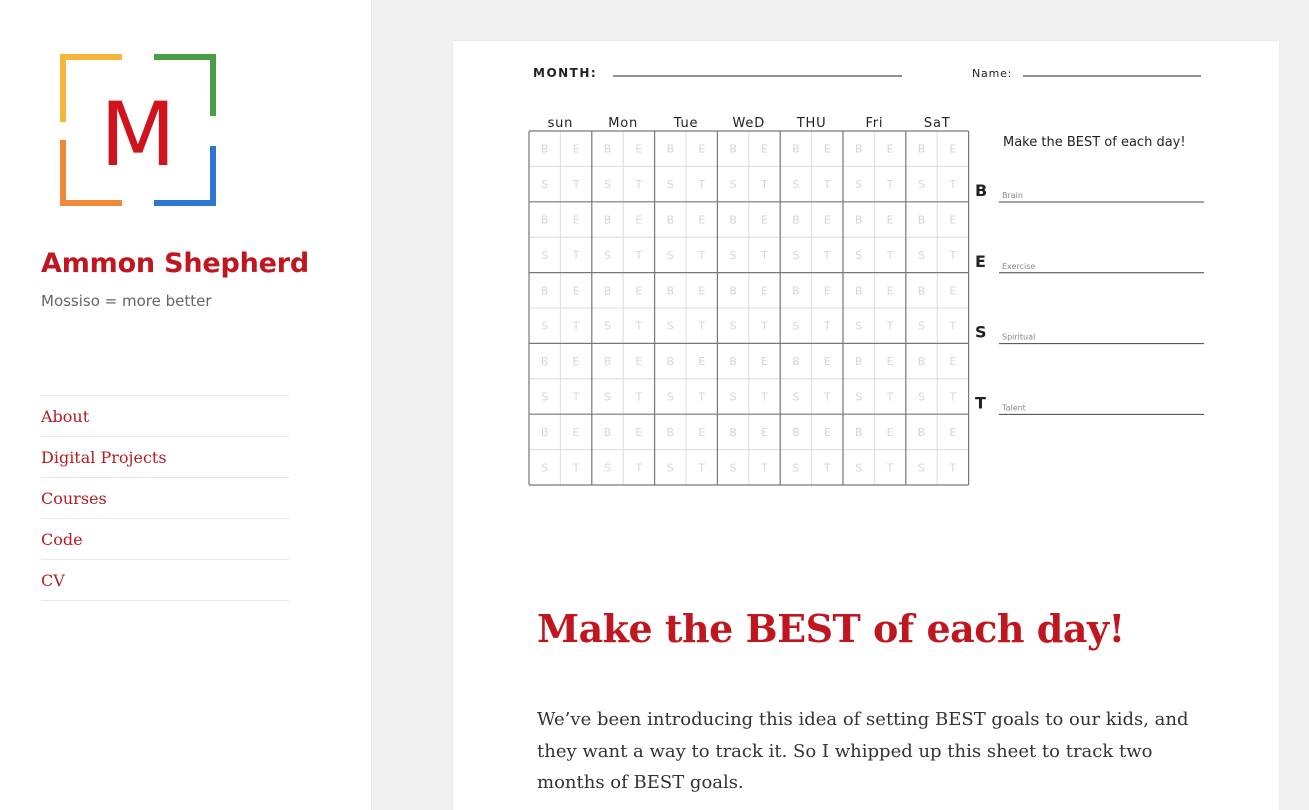 Image resolution: width=1309 pixels, height=810 pixels. What do you see at coordinates (1012, 195) in the screenshot?
I see `sheet-goal-label: Brain` at bounding box center [1012, 195].